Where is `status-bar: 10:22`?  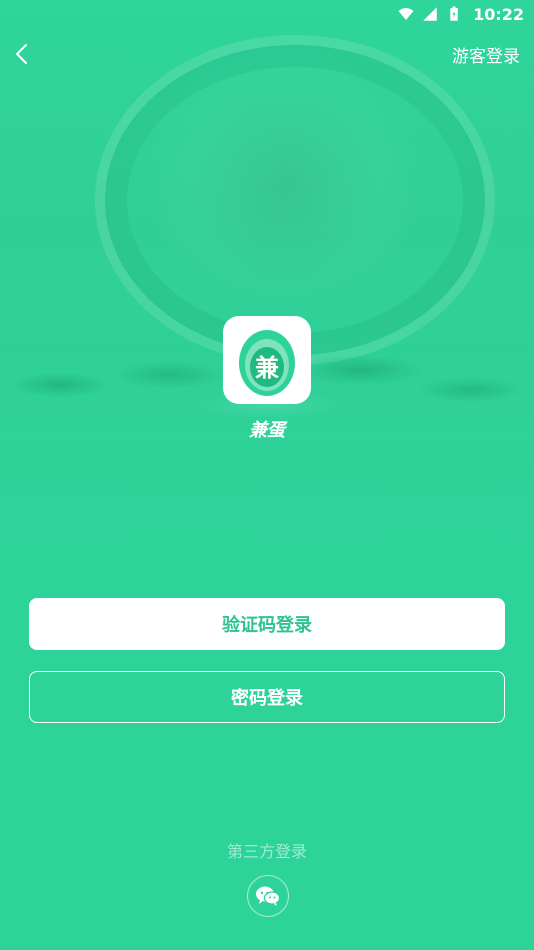 status-bar: 10:22 is located at coordinates (267, 14).